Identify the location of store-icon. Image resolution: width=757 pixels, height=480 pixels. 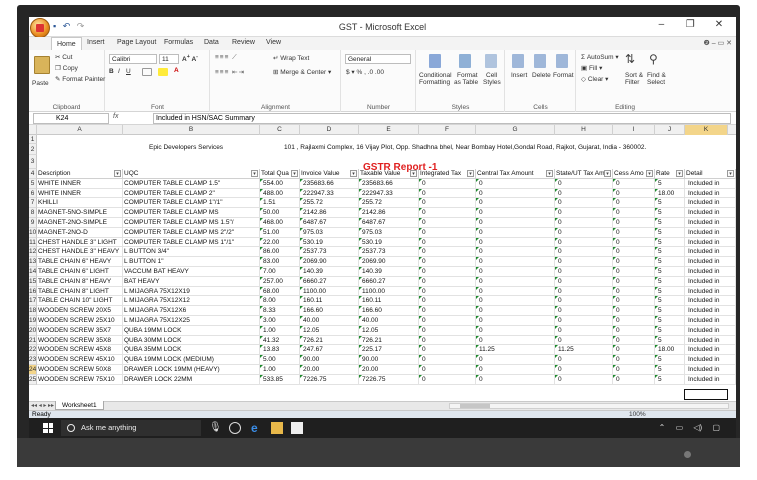
(297, 428).